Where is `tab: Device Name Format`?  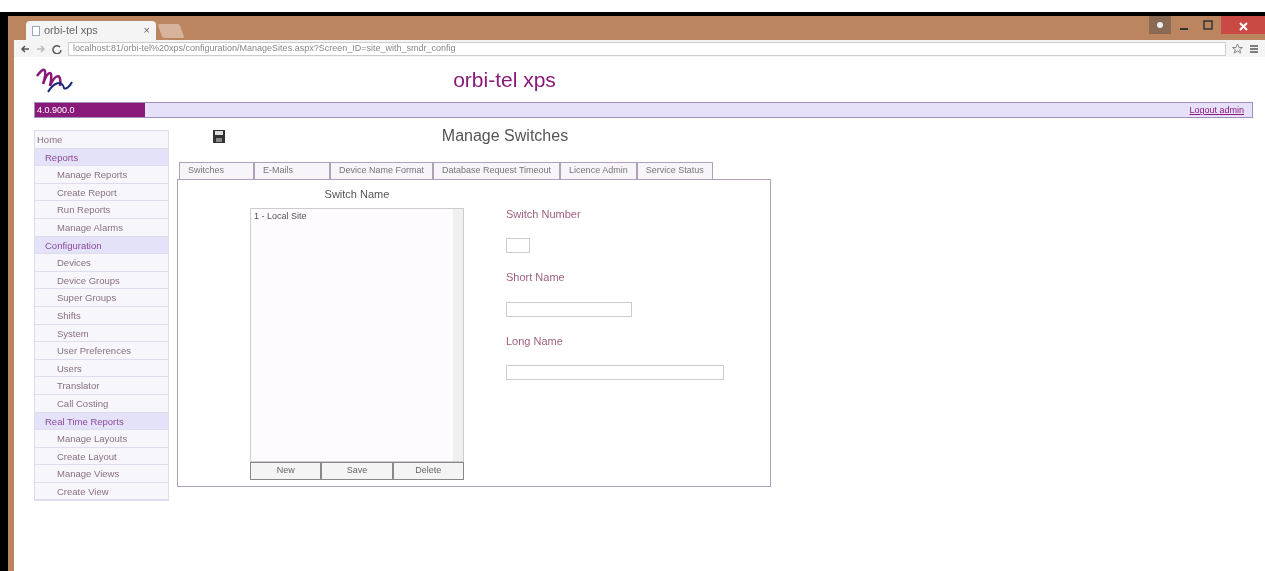
tab: Device Name Format is located at coordinates (382, 170).